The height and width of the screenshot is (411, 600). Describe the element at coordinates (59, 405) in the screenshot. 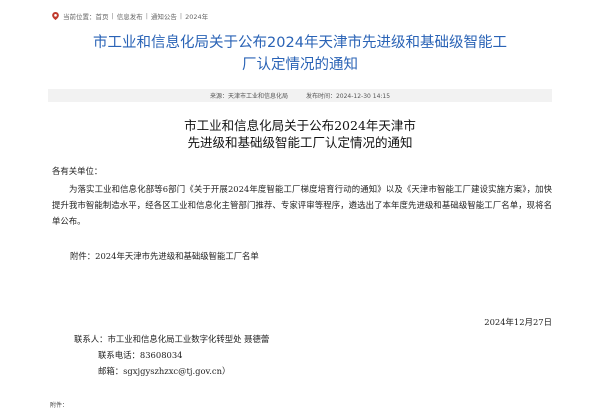

I see `attachments-footer-label: 附件：` at that location.